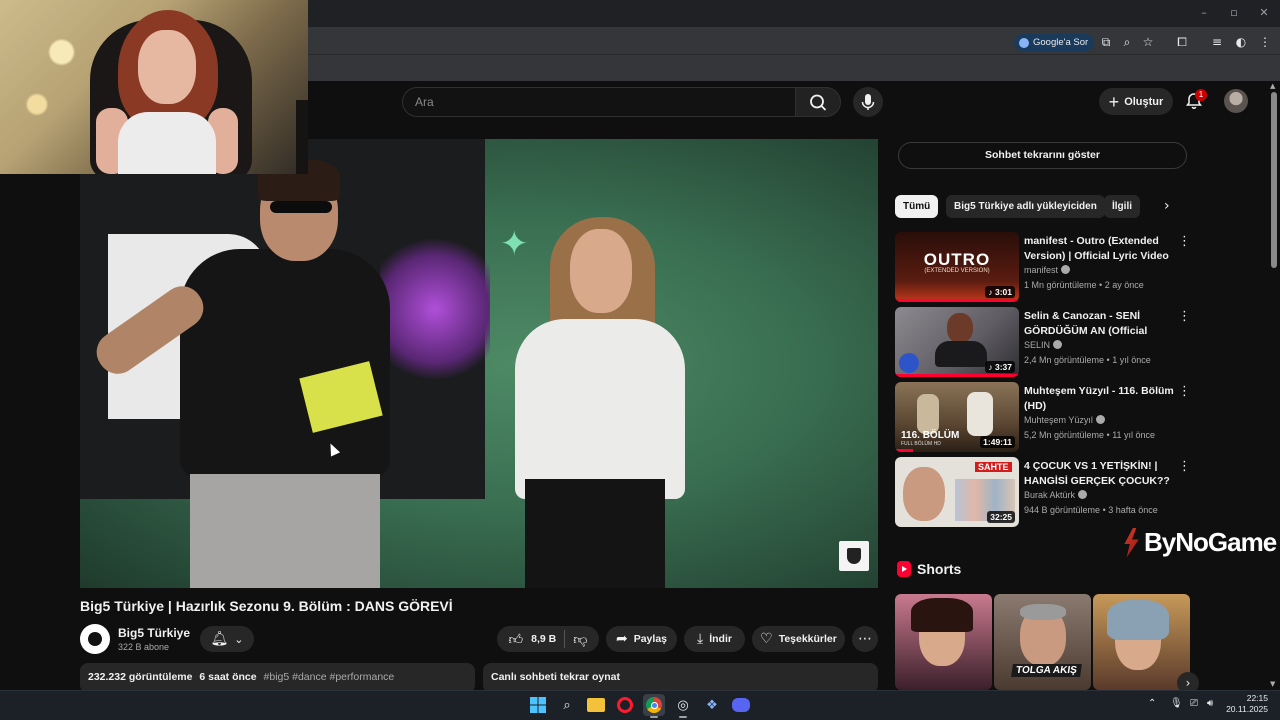 The height and width of the screenshot is (720, 1280). What do you see at coordinates (1106, 42) in the screenshot?
I see `install-app-icon: ⧉` at bounding box center [1106, 42].